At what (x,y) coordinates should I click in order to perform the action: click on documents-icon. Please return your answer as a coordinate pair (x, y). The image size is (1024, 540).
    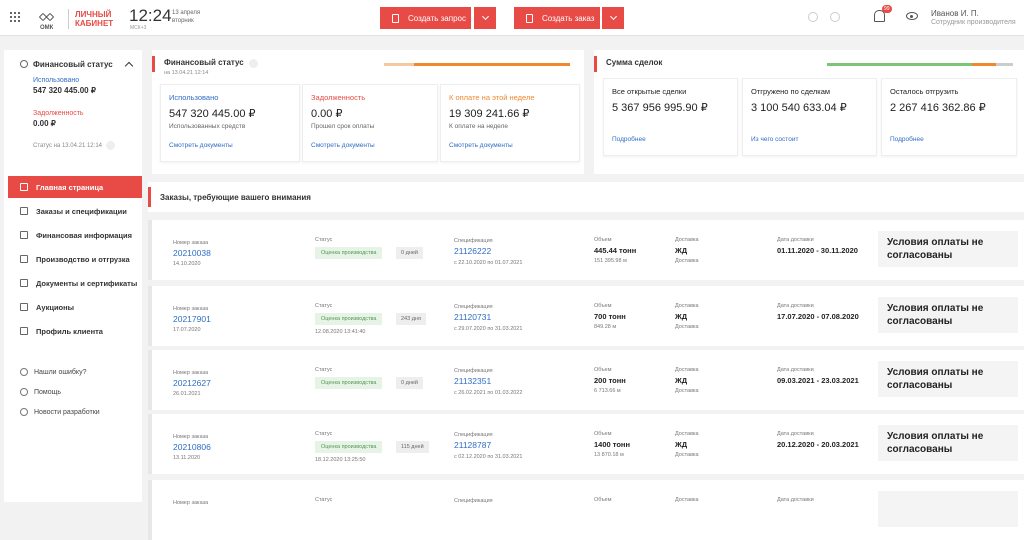
    Looking at the image, I should click on (24, 283).